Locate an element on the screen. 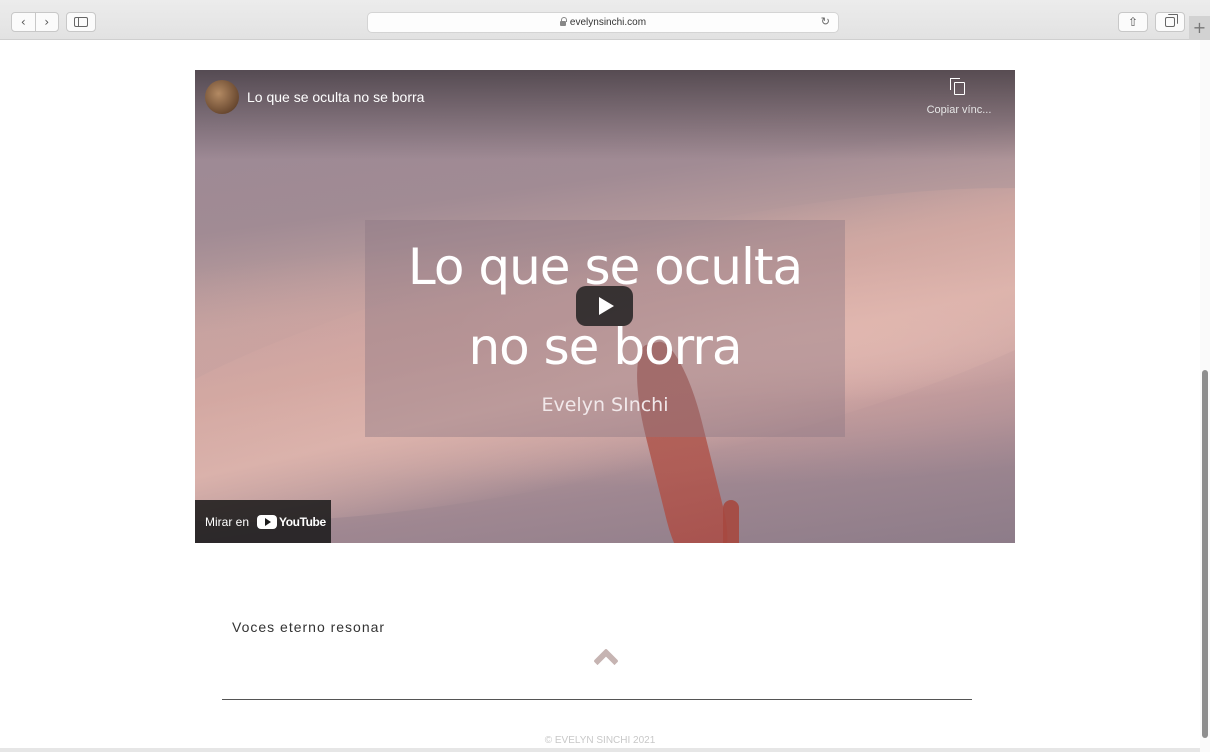 This screenshot has height=752, width=1210. browser-toolbar: ‹ › evelynsinchi.com ↻ ⇧ + is located at coordinates (605, 20).